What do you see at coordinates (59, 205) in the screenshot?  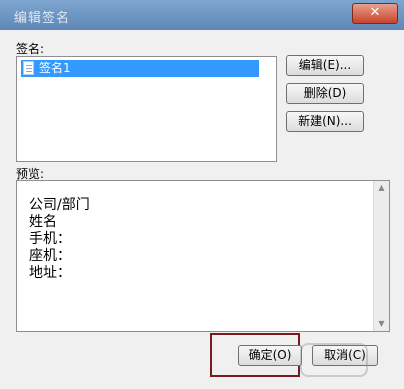 I see `preview-line-company: 公司/部门` at bounding box center [59, 205].